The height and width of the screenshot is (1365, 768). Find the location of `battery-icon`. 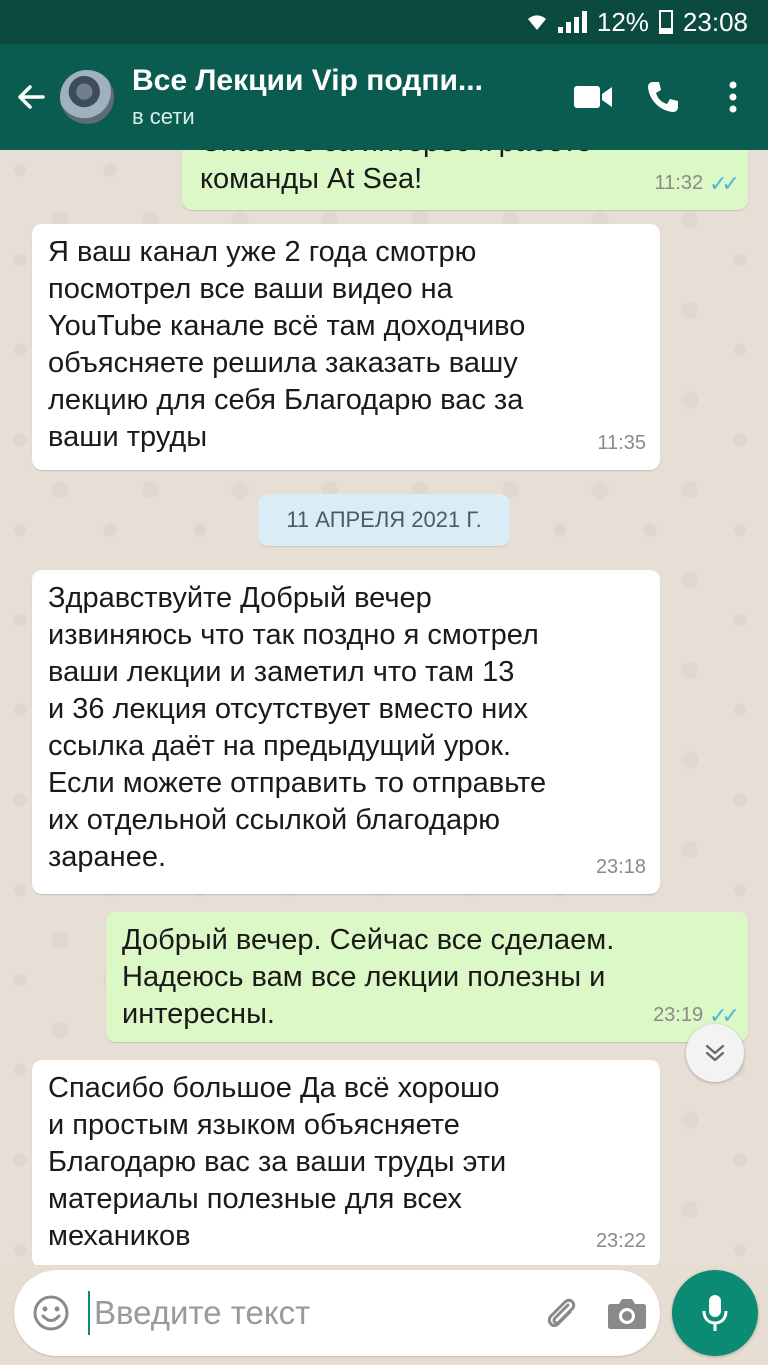

battery-icon is located at coordinates (665, 22).